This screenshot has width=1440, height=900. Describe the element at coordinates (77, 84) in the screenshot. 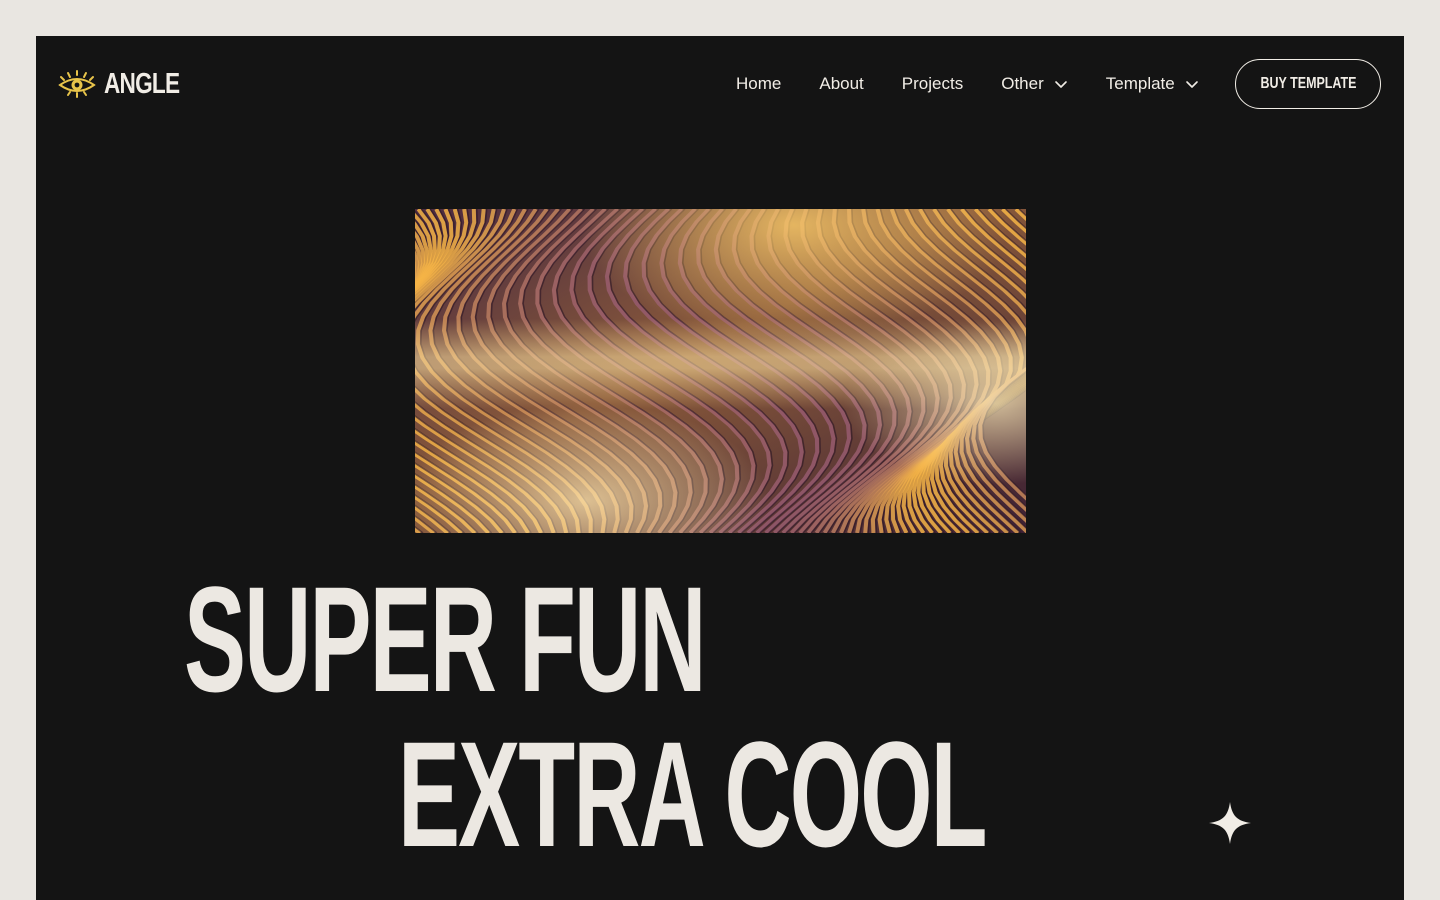

I see `eye-icon` at that location.